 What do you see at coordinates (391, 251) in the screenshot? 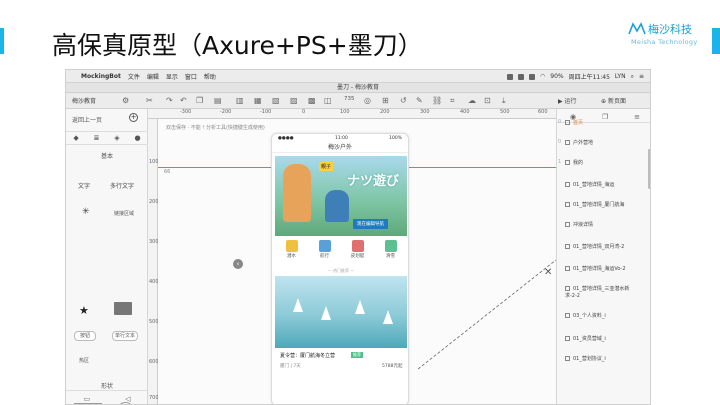
I see `category-ski: 滑雪` at bounding box center [391, 251].